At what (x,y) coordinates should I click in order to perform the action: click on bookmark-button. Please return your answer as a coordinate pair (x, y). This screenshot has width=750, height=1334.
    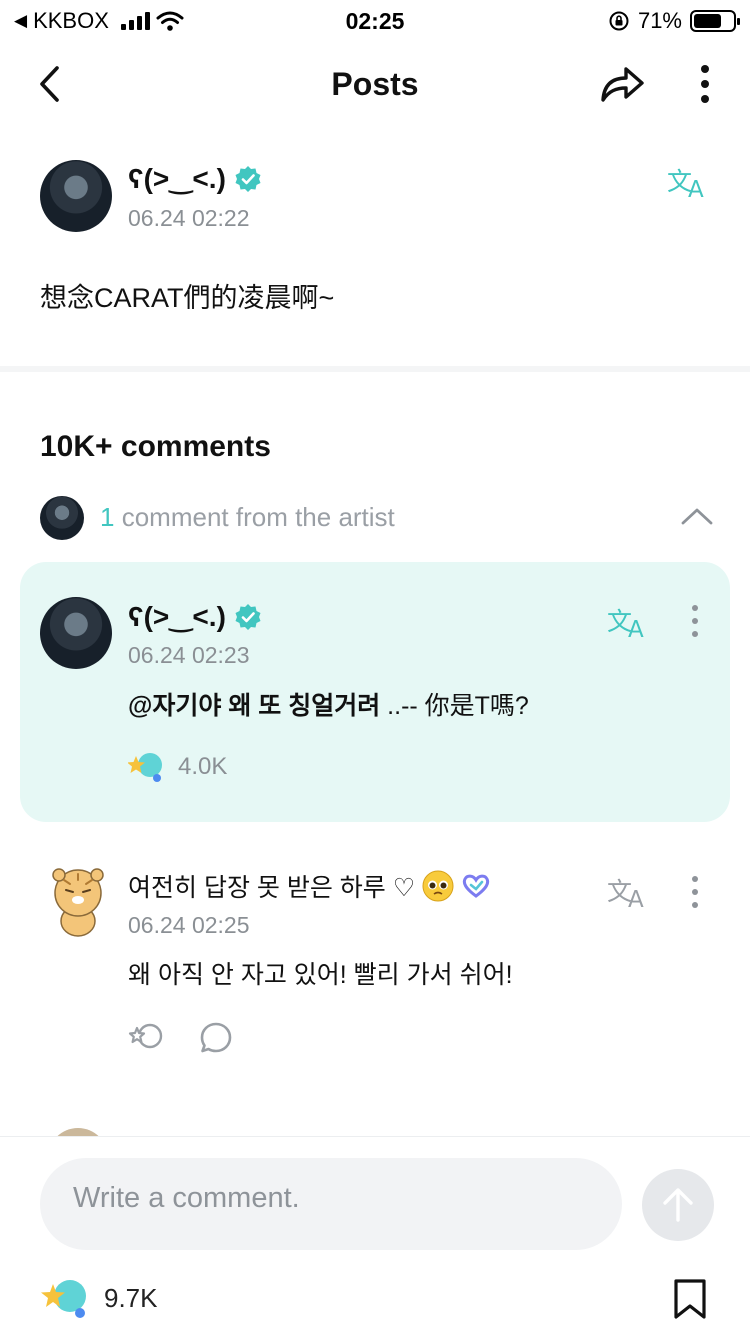
    Looking at the image, I should click on (690, 1299).